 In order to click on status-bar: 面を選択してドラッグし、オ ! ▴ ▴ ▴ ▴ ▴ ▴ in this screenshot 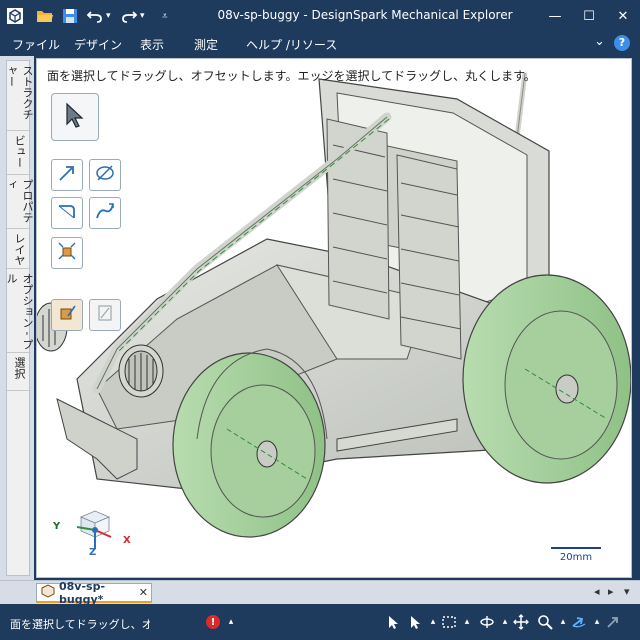, I will do `click(320, 622)`.